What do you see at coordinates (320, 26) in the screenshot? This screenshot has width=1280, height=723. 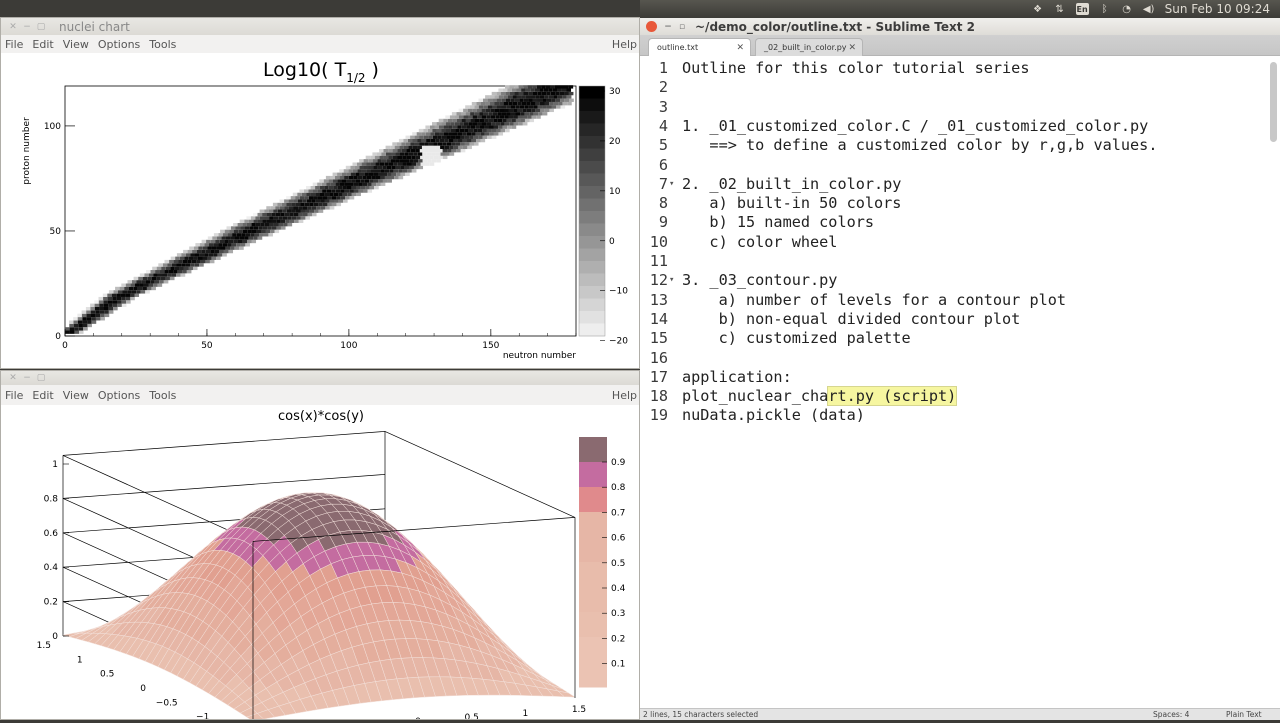 I see `window-titlebar: ✕ − ▢ nuclei chart` at bounding box center [320, 26].